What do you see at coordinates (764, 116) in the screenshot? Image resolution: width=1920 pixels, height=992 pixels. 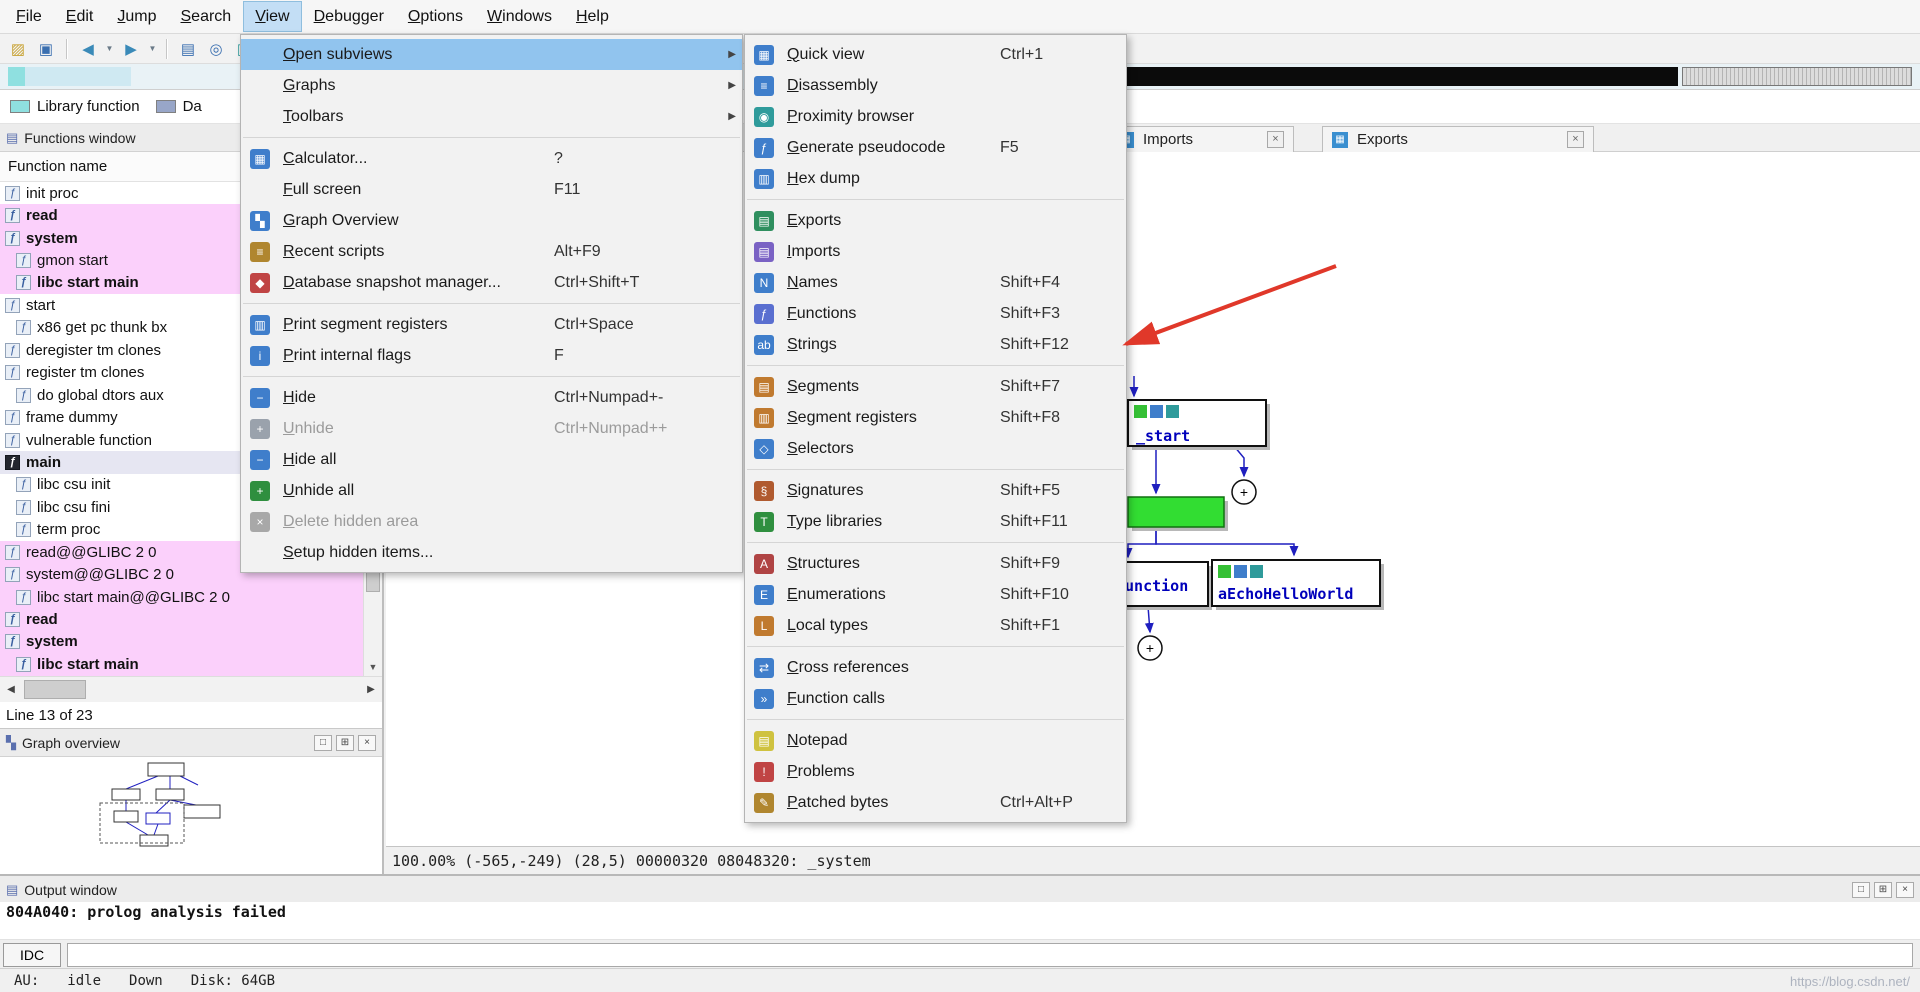 I see `proximity-browser-icon: ◉` at bounding box center [764, 116].